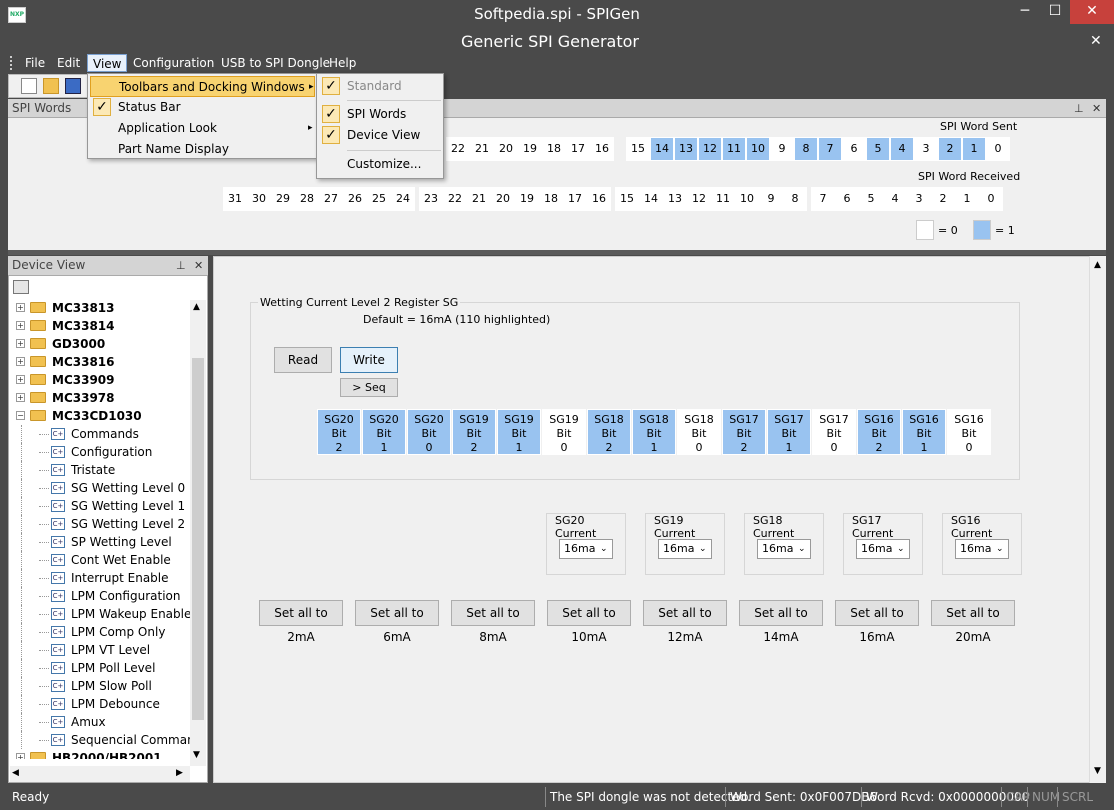  Describe the element at coordinates (100, 668) in the screenshot. I see `tree-item-lpm-poll-level: C+ LPM Poll Level` at that location.